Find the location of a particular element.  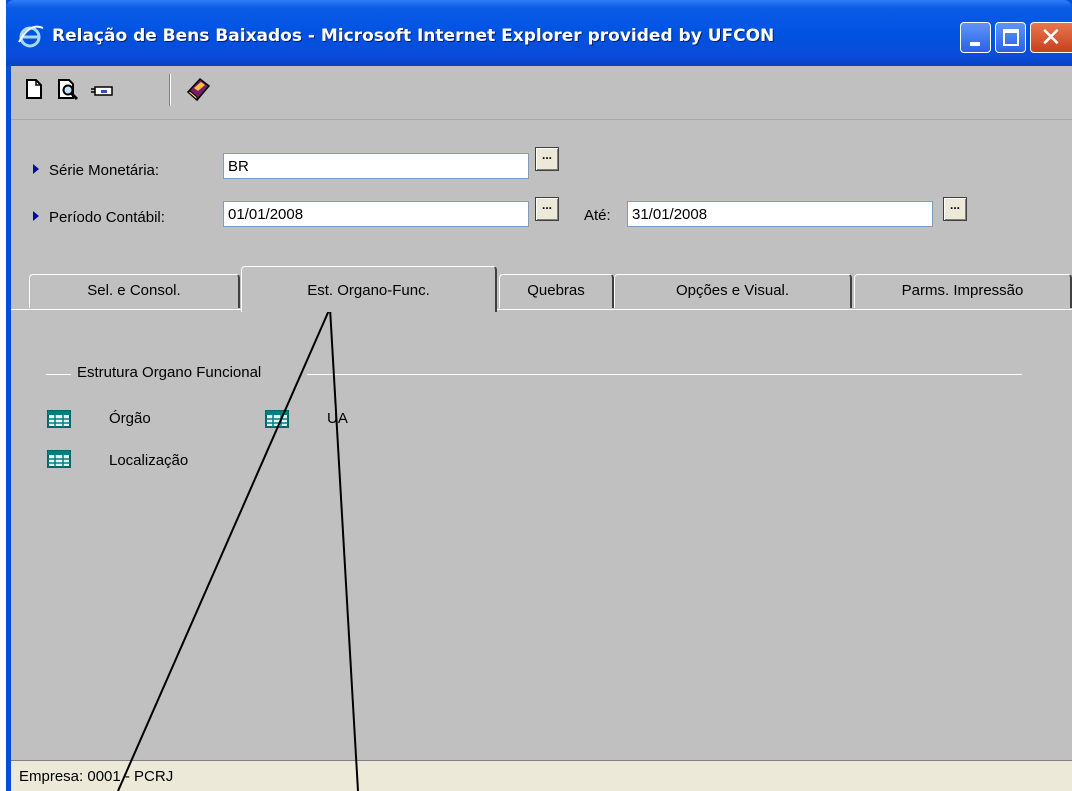

maximize-button is located at coordinates (1010, 37).